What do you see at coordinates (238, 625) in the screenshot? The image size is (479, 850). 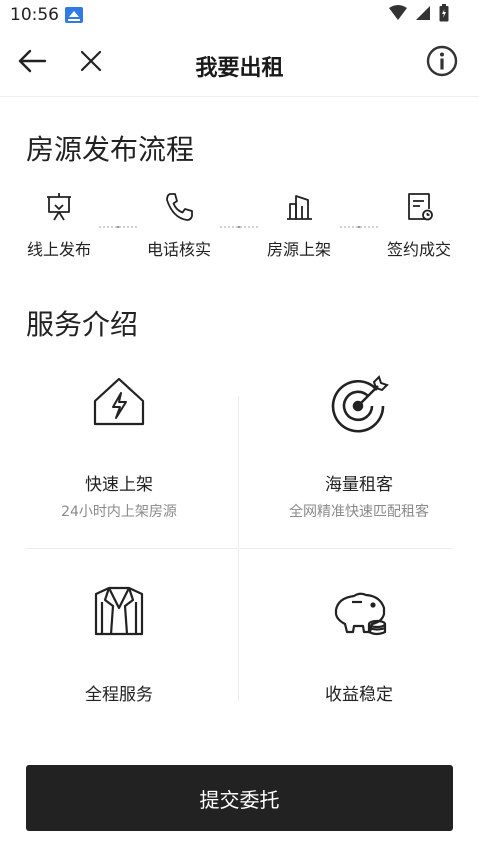 I see `grid-divider-vertical-bottom` at bounding box center [238, 625].